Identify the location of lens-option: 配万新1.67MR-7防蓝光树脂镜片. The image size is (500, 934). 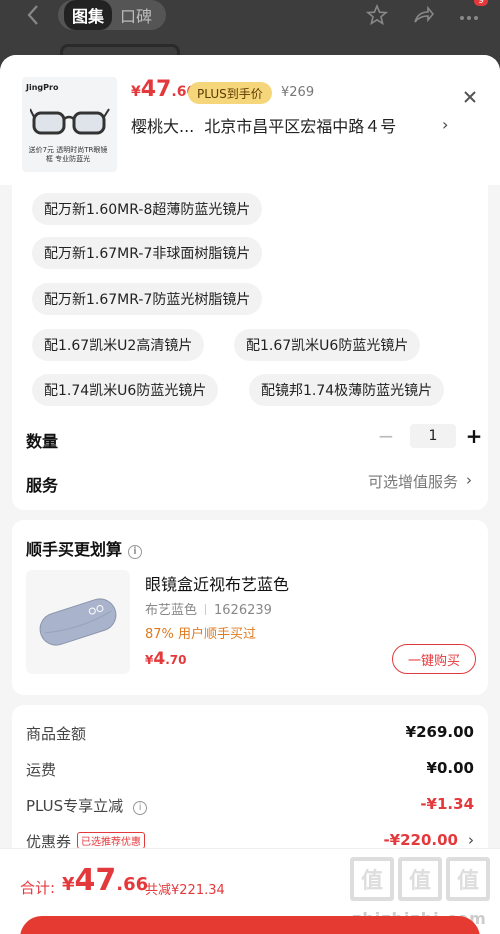
(147, 299).